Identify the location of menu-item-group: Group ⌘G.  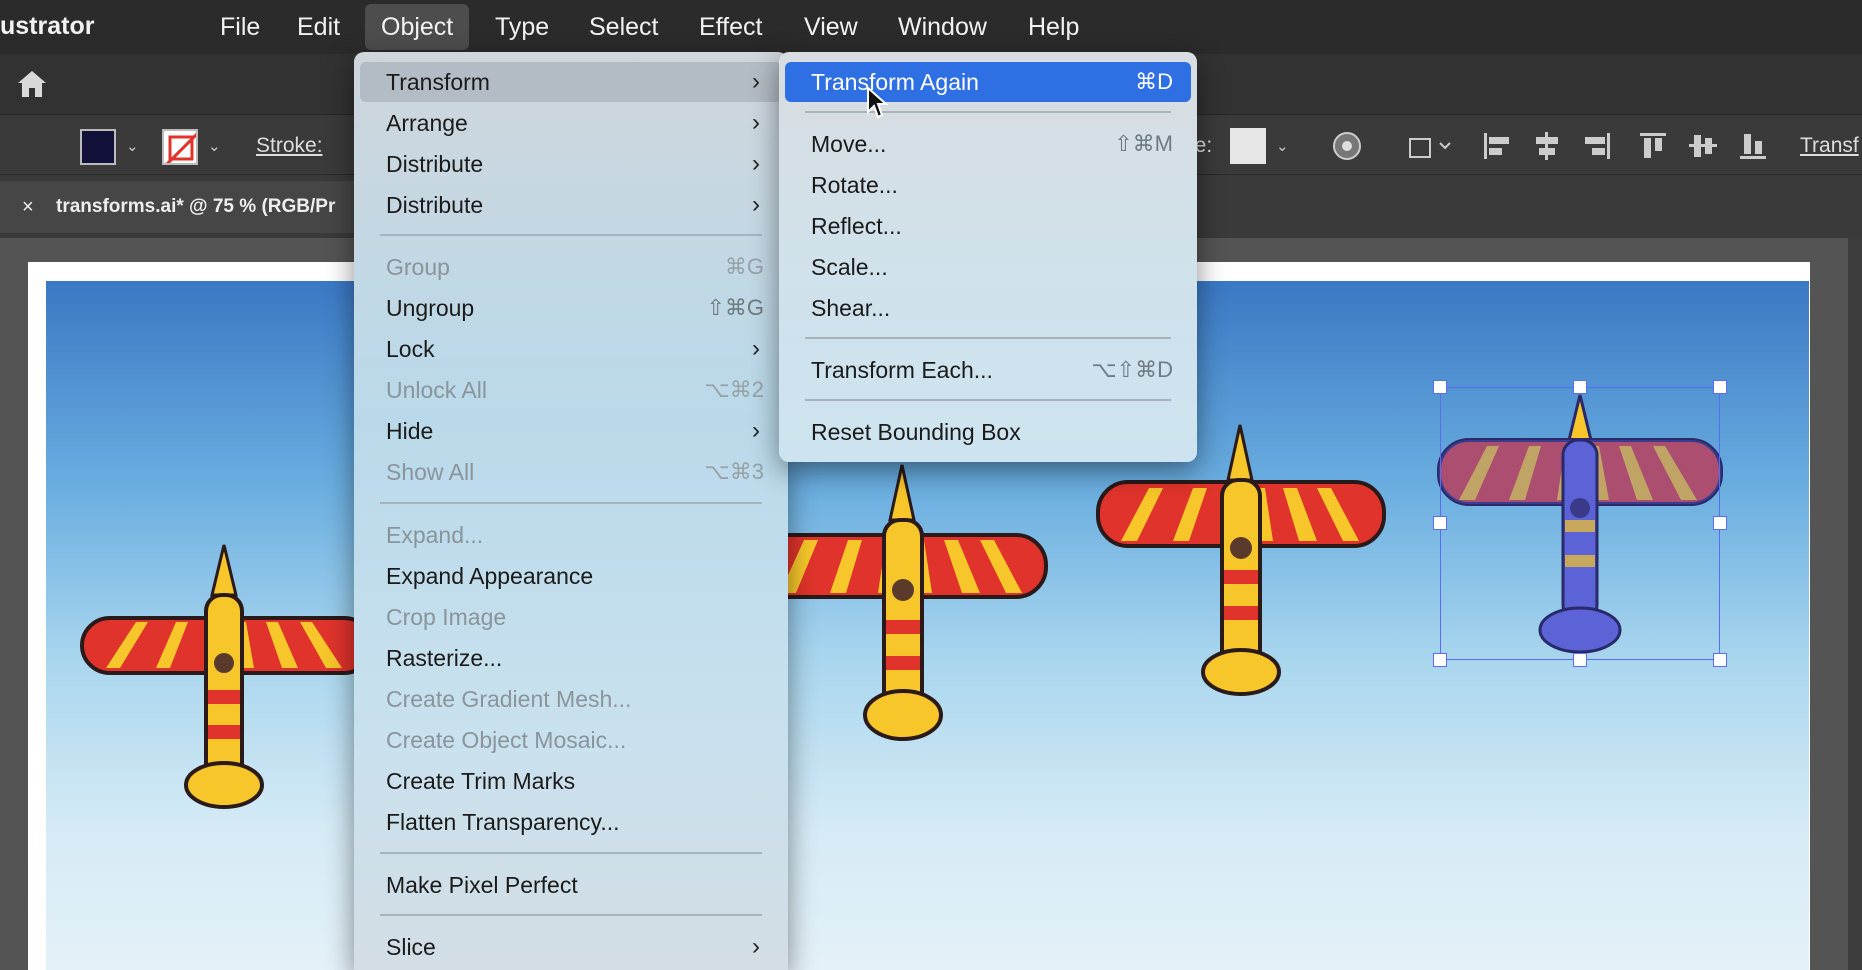
(571, 267).